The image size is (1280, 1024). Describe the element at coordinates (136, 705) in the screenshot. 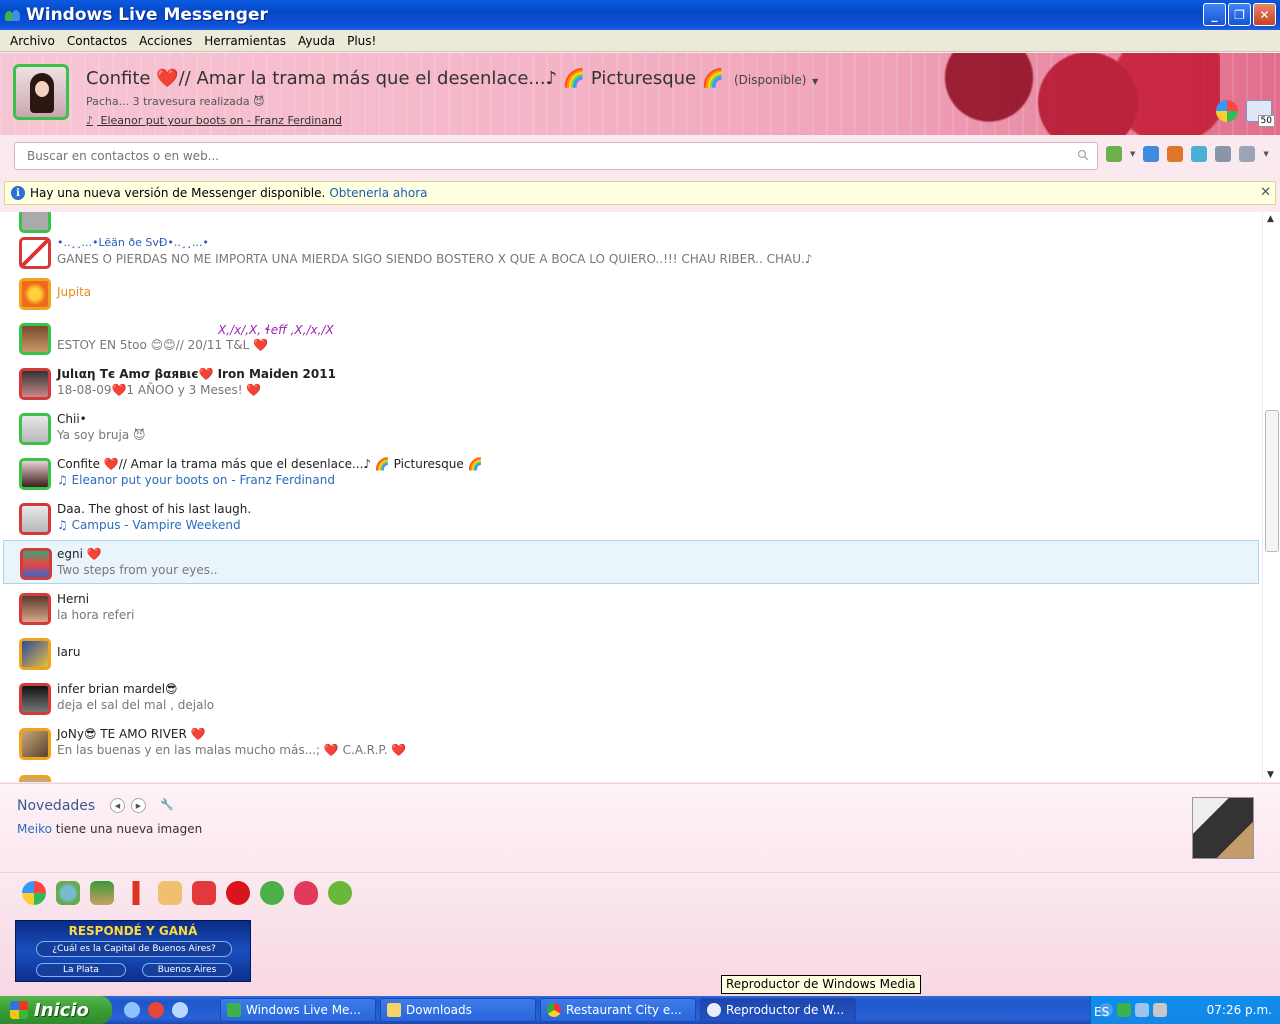

I see `contact-message: deja el sal del mal , dejalo` at that location.